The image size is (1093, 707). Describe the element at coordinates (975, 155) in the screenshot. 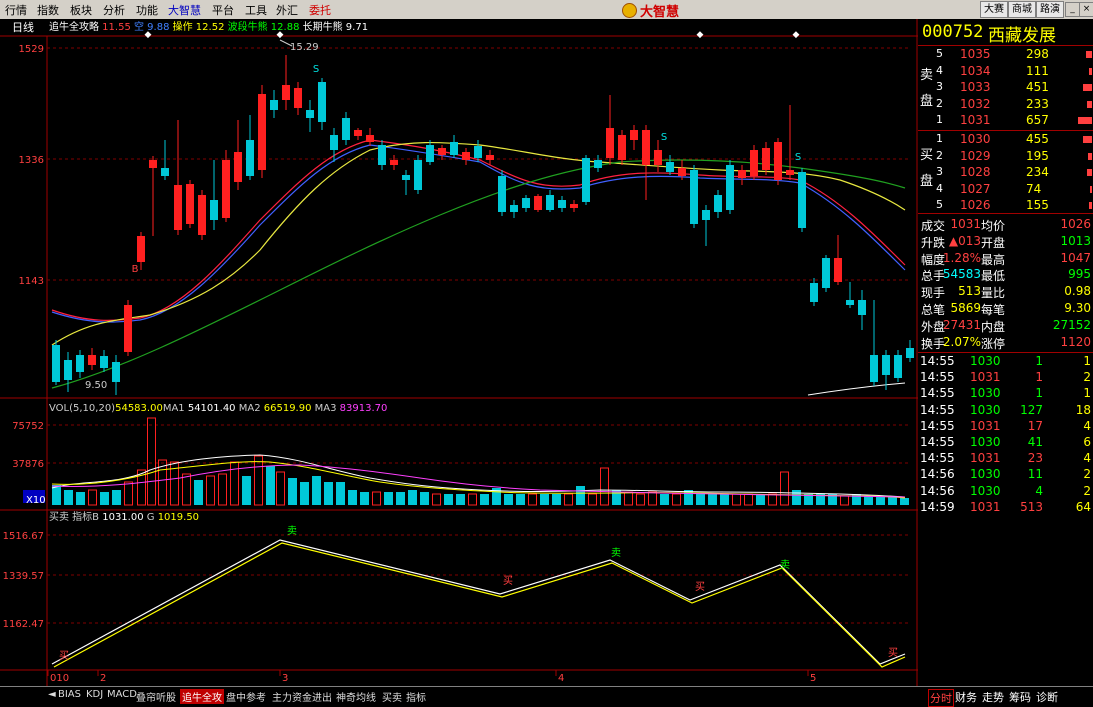

I see `order-price: 1029` at that location.